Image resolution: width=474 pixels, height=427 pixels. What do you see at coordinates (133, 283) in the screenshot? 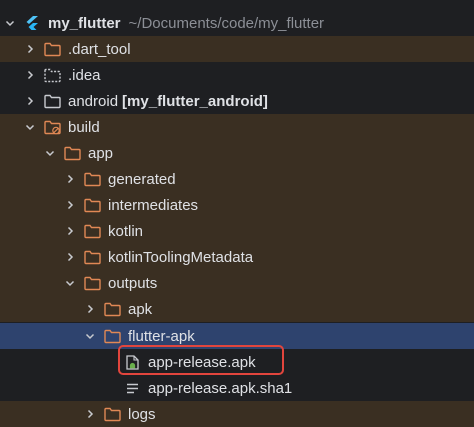
I see `tree-label: outputs` at bounding box center [133, 283].